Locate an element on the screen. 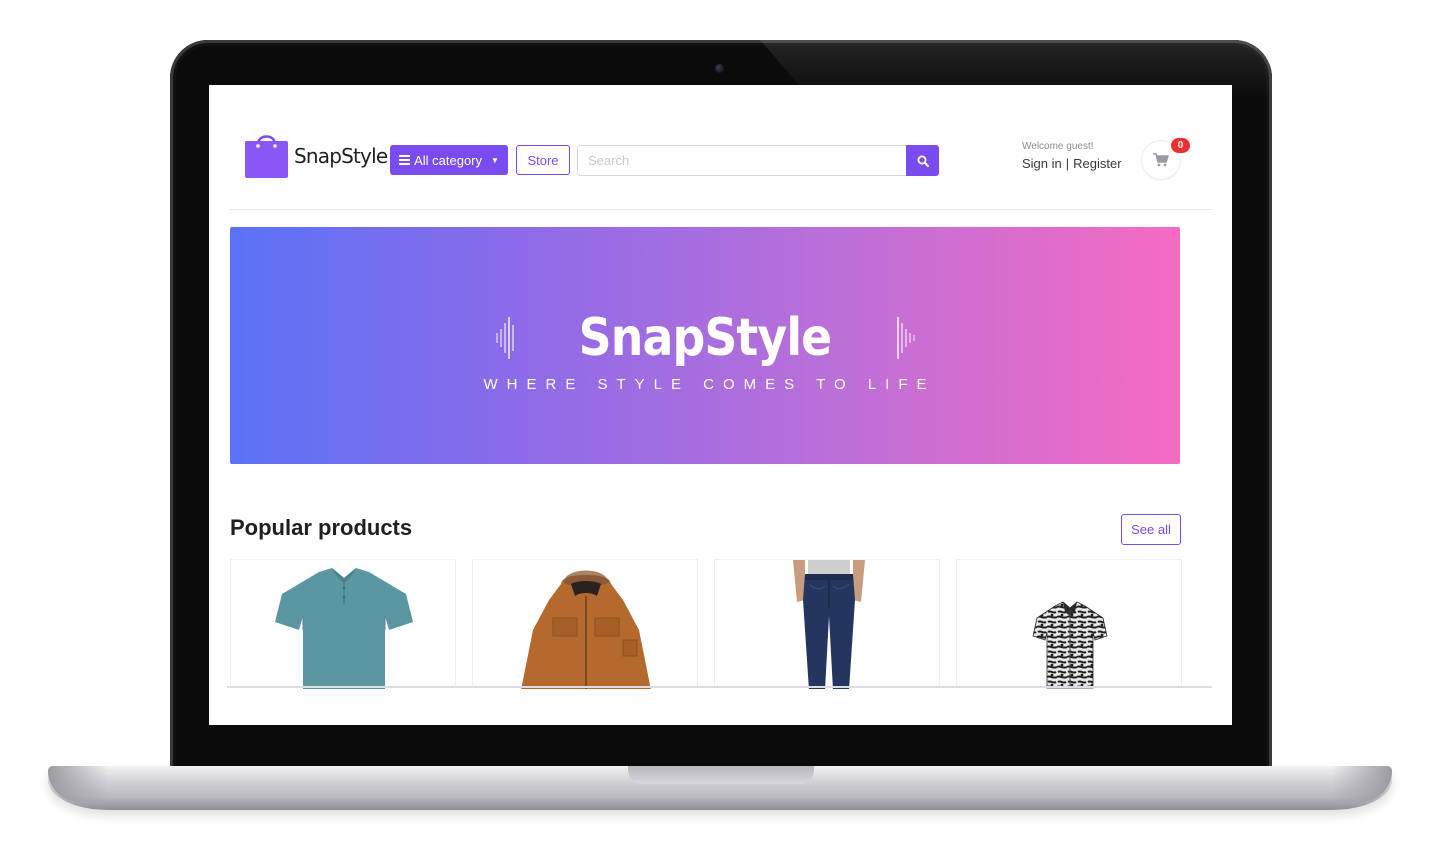 The height and width of the screenshot is (859, 1429). sound-wave-icon is located at coordinates (906, 338).